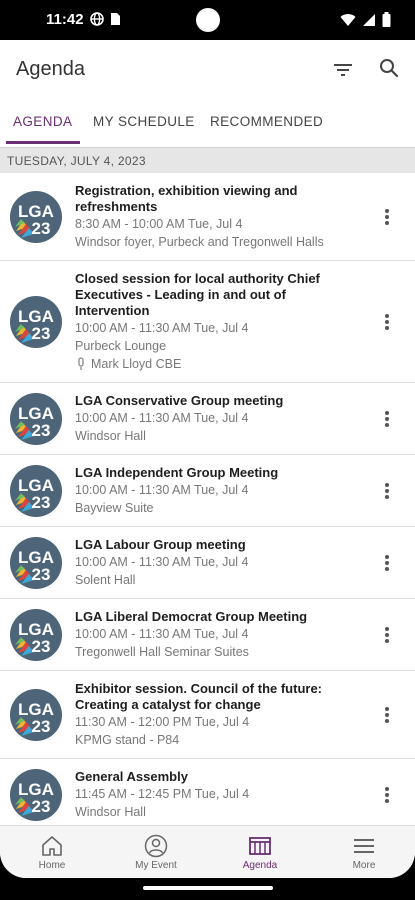 This screenshot has width=415, height=900. I want to click on app-bar: Agenda, so click(207, 70).